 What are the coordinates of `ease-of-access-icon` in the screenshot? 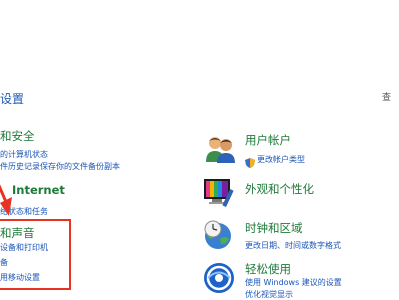 It's located at (219, 278).